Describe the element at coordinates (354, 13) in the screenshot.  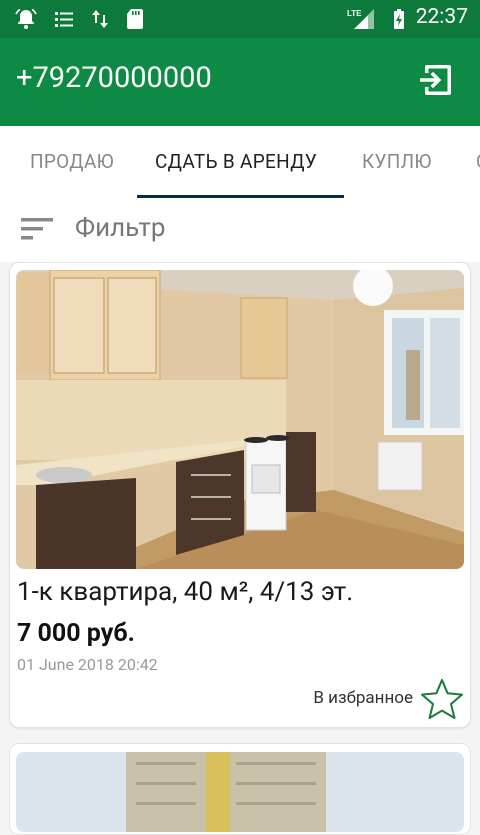
I see `svg-text: LTE` at that location.